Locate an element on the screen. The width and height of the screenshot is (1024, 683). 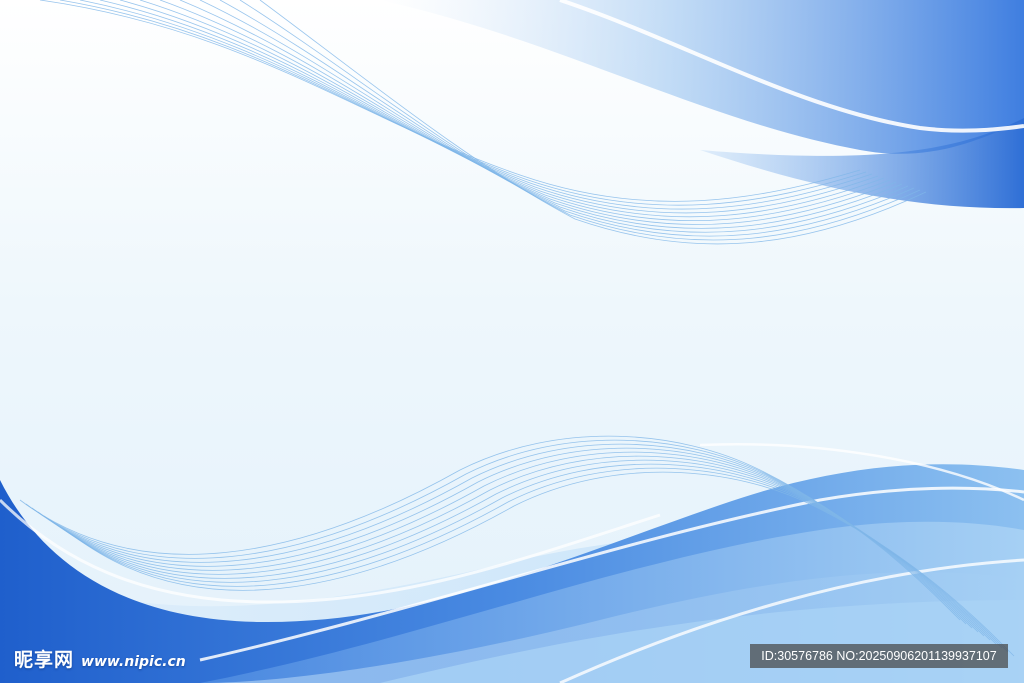
image-id-badge: ID:30576786 NO:20250906201139937107 is located at coordinates (879, 656).